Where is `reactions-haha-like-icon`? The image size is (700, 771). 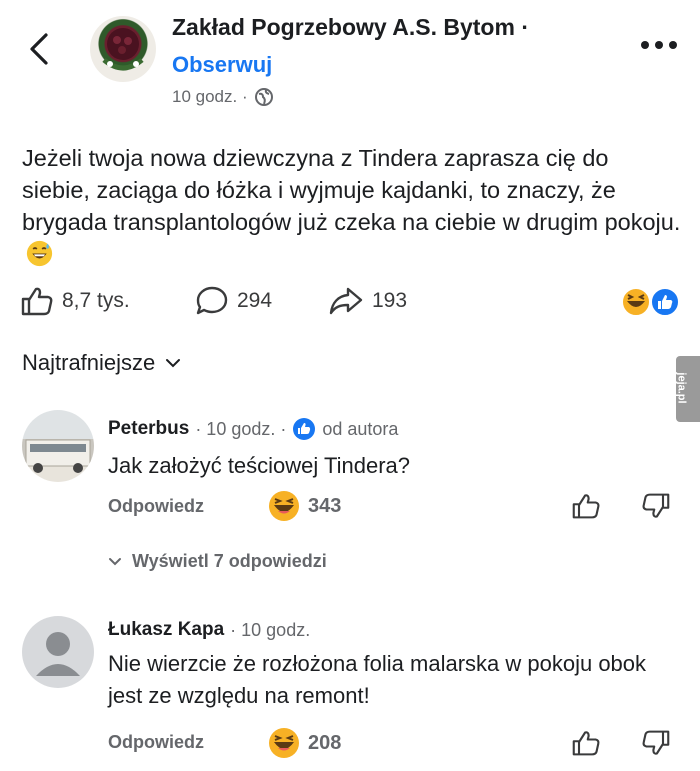 reactions-haha-like-icon is located at coordinates (650, 302).